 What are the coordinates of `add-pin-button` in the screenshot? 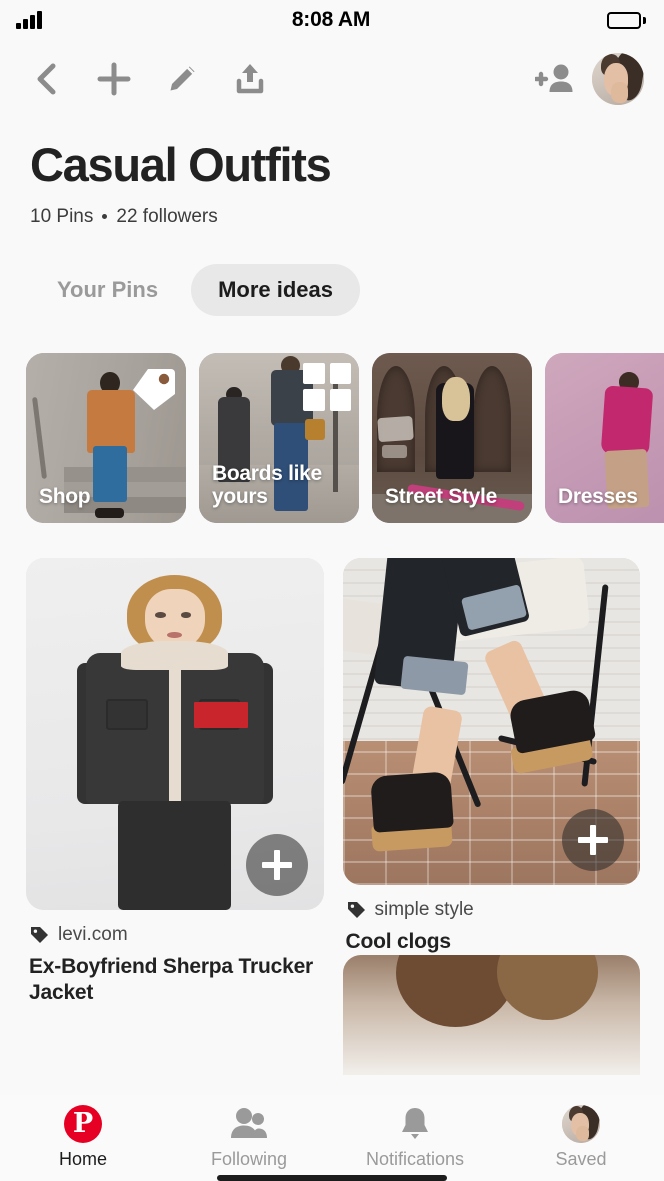 It's located at (114, 79).